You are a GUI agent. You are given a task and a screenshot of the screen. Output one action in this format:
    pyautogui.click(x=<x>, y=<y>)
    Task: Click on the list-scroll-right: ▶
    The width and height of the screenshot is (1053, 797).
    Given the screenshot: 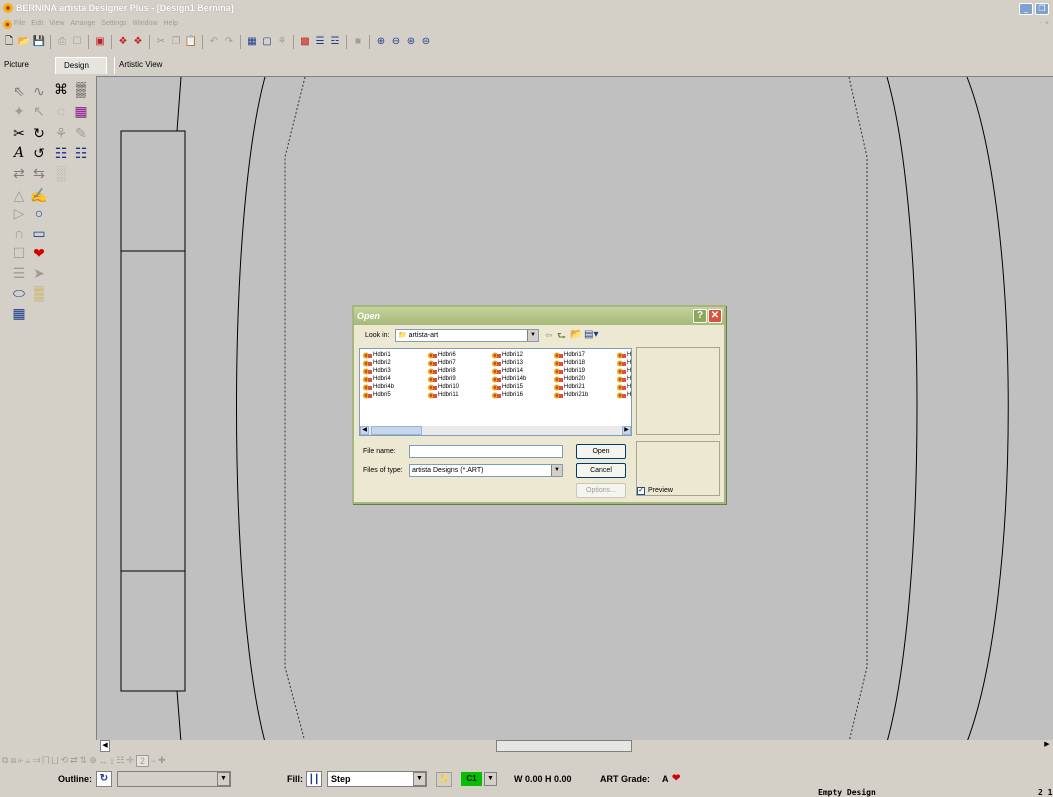 What is the action you would take?
    pyautogui.click(x=626, y=430)
    